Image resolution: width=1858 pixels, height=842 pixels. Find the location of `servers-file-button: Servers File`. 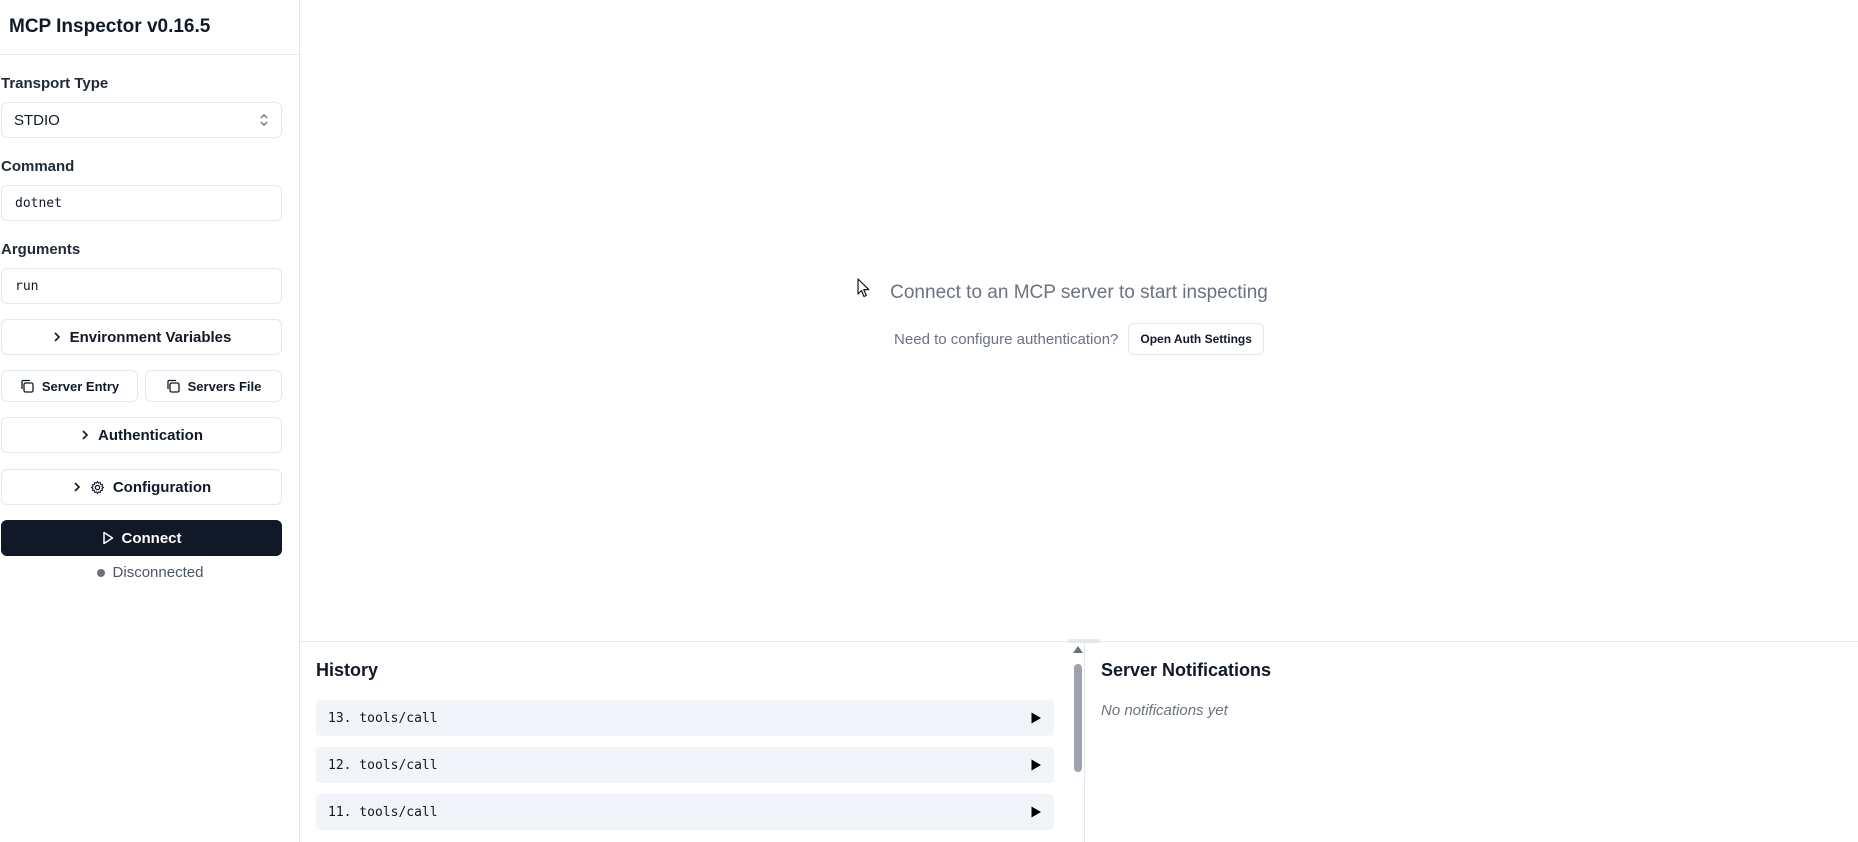

servers-file-button: Servers File is located at coordinates (213, 386).